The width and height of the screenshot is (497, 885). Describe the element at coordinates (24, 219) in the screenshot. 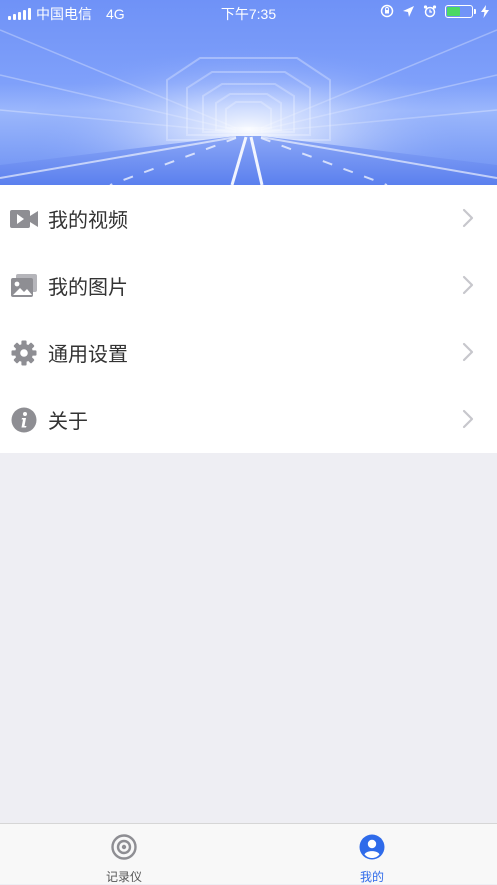

I see `video-camera-icon` at that location.